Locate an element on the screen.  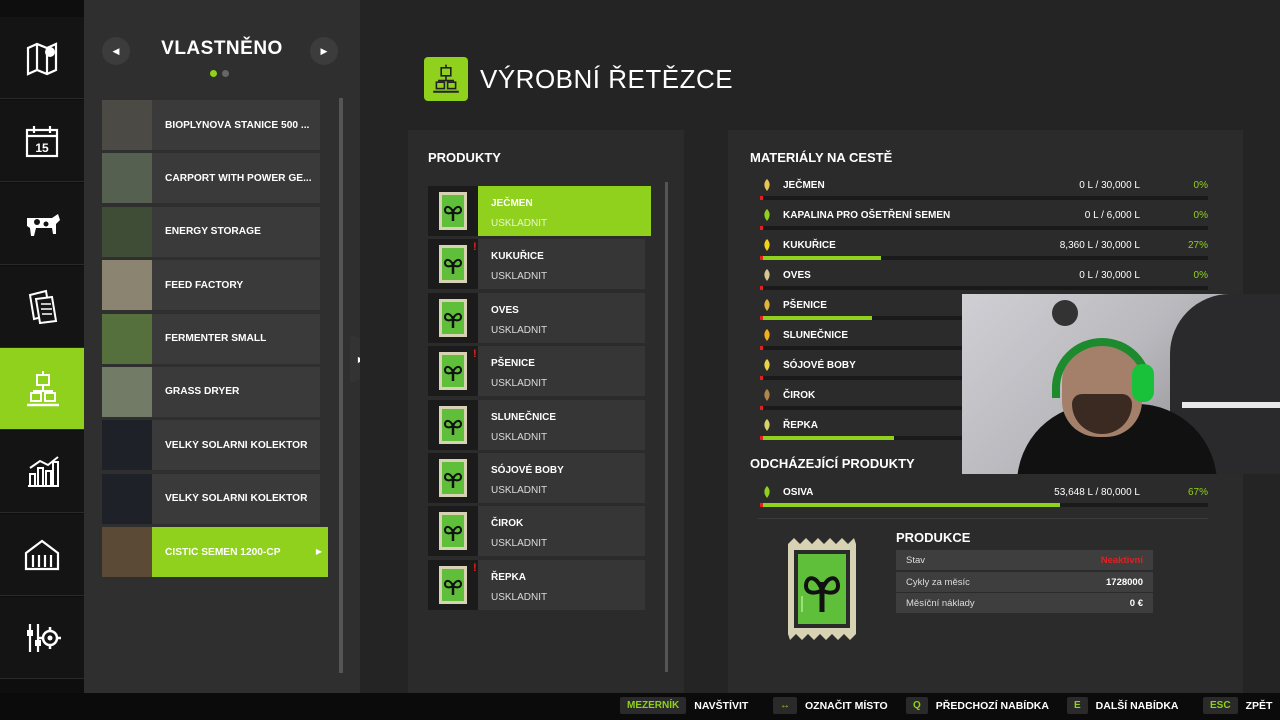
headset-earcup is located at coordinates (1143, 383).